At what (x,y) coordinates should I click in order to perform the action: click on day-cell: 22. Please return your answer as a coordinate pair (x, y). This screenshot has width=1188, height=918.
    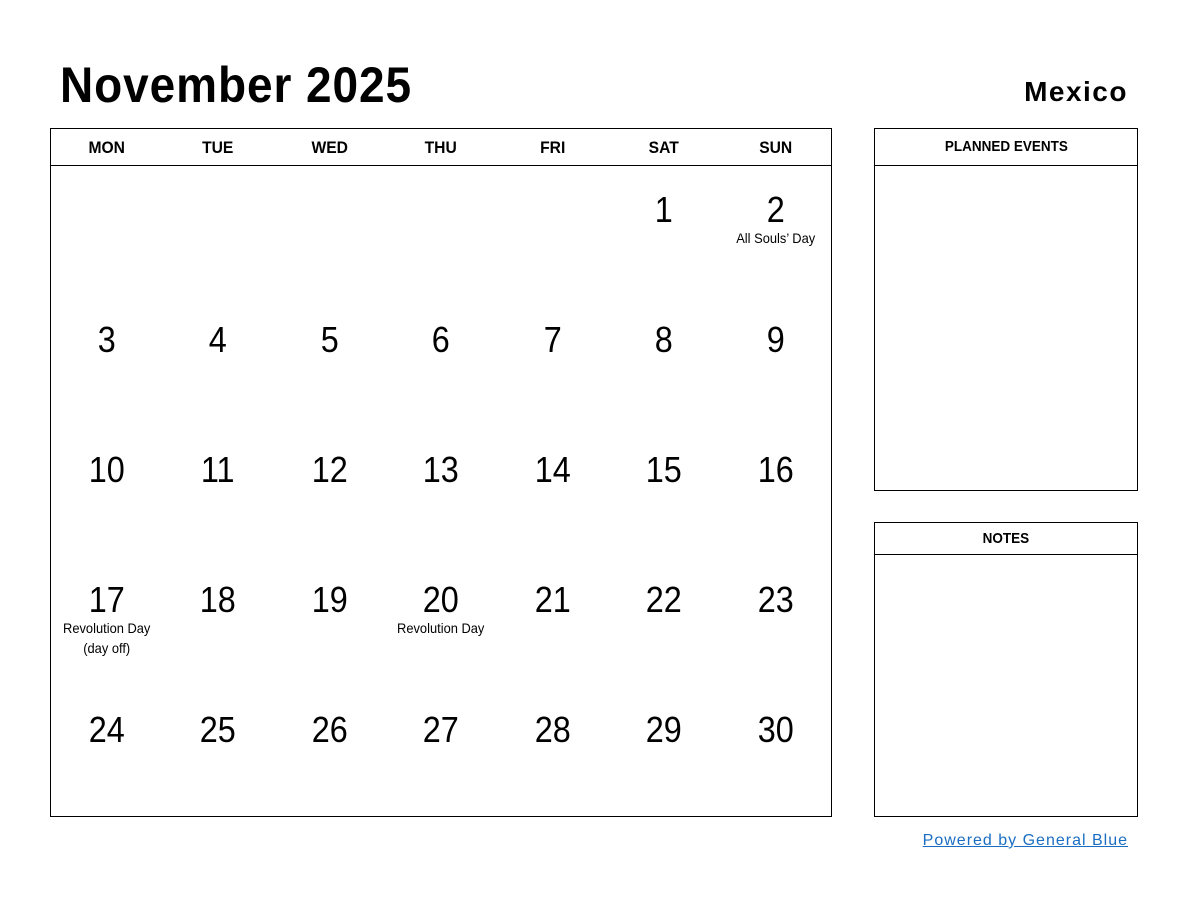
    Looking at the image, I should click on (663, 621).